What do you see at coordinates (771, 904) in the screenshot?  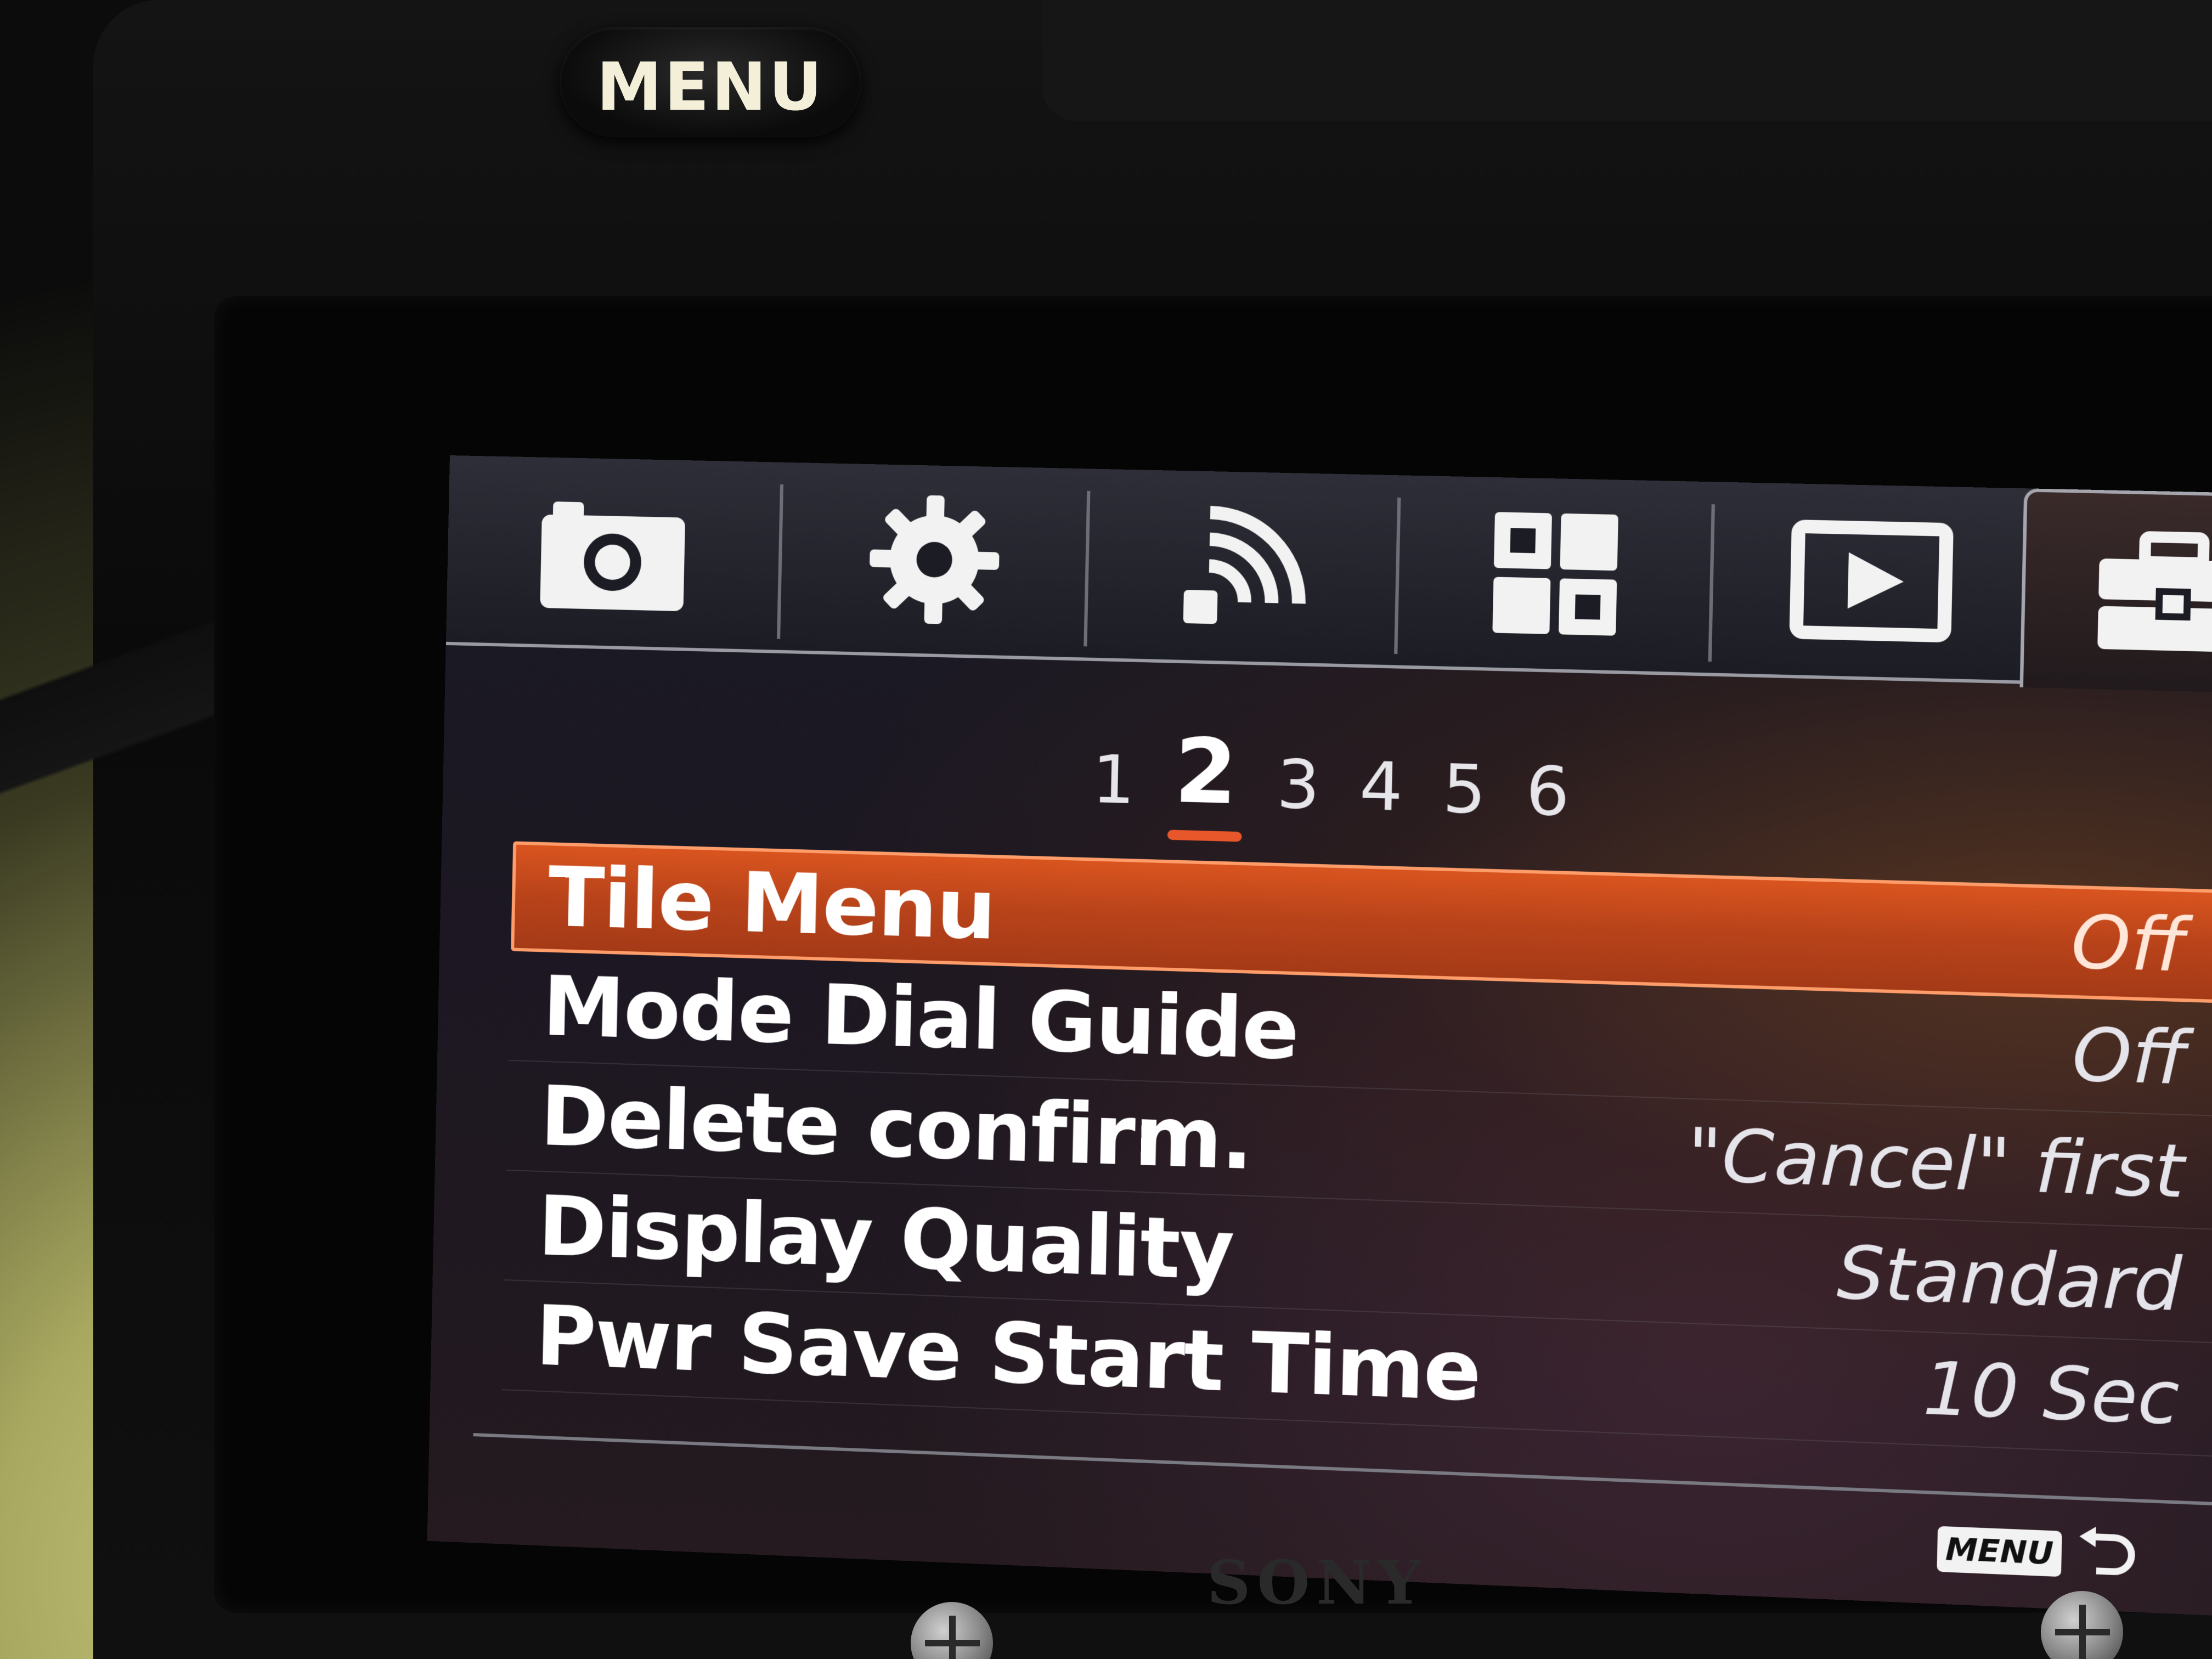 I see `menu-item-label: Tile Menu` at bounding box center [771, 904].